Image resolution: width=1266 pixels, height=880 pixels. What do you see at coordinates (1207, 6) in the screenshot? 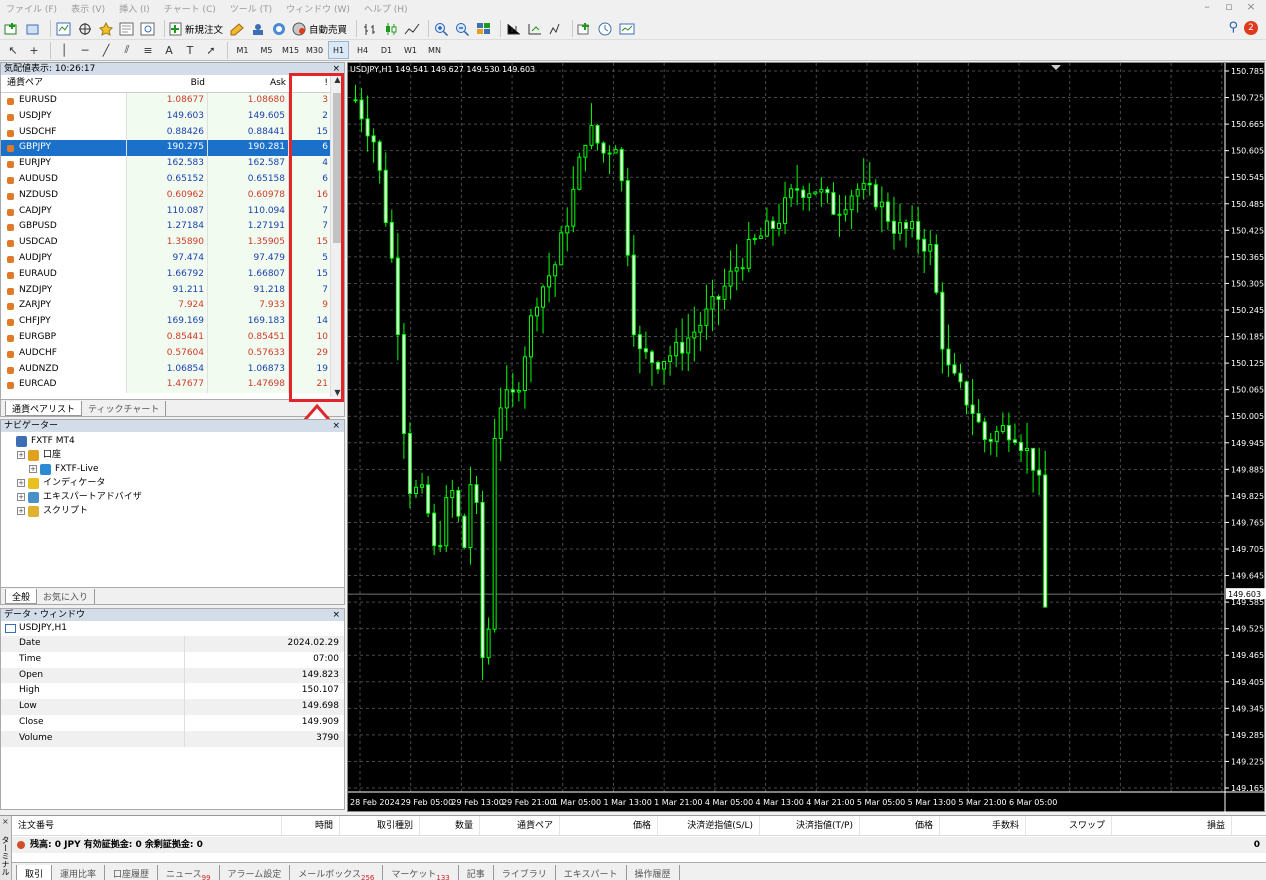
I see `minimize-icon: –` at bounding box center [1207, 6].